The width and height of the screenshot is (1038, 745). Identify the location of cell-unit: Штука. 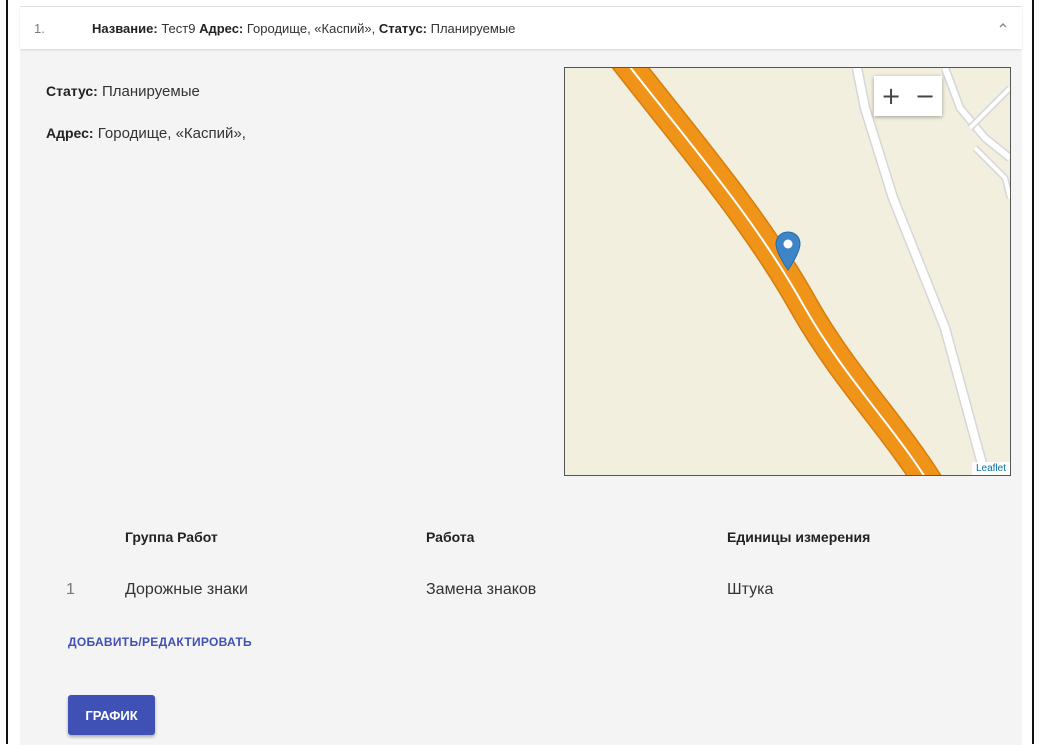
(750, 589).